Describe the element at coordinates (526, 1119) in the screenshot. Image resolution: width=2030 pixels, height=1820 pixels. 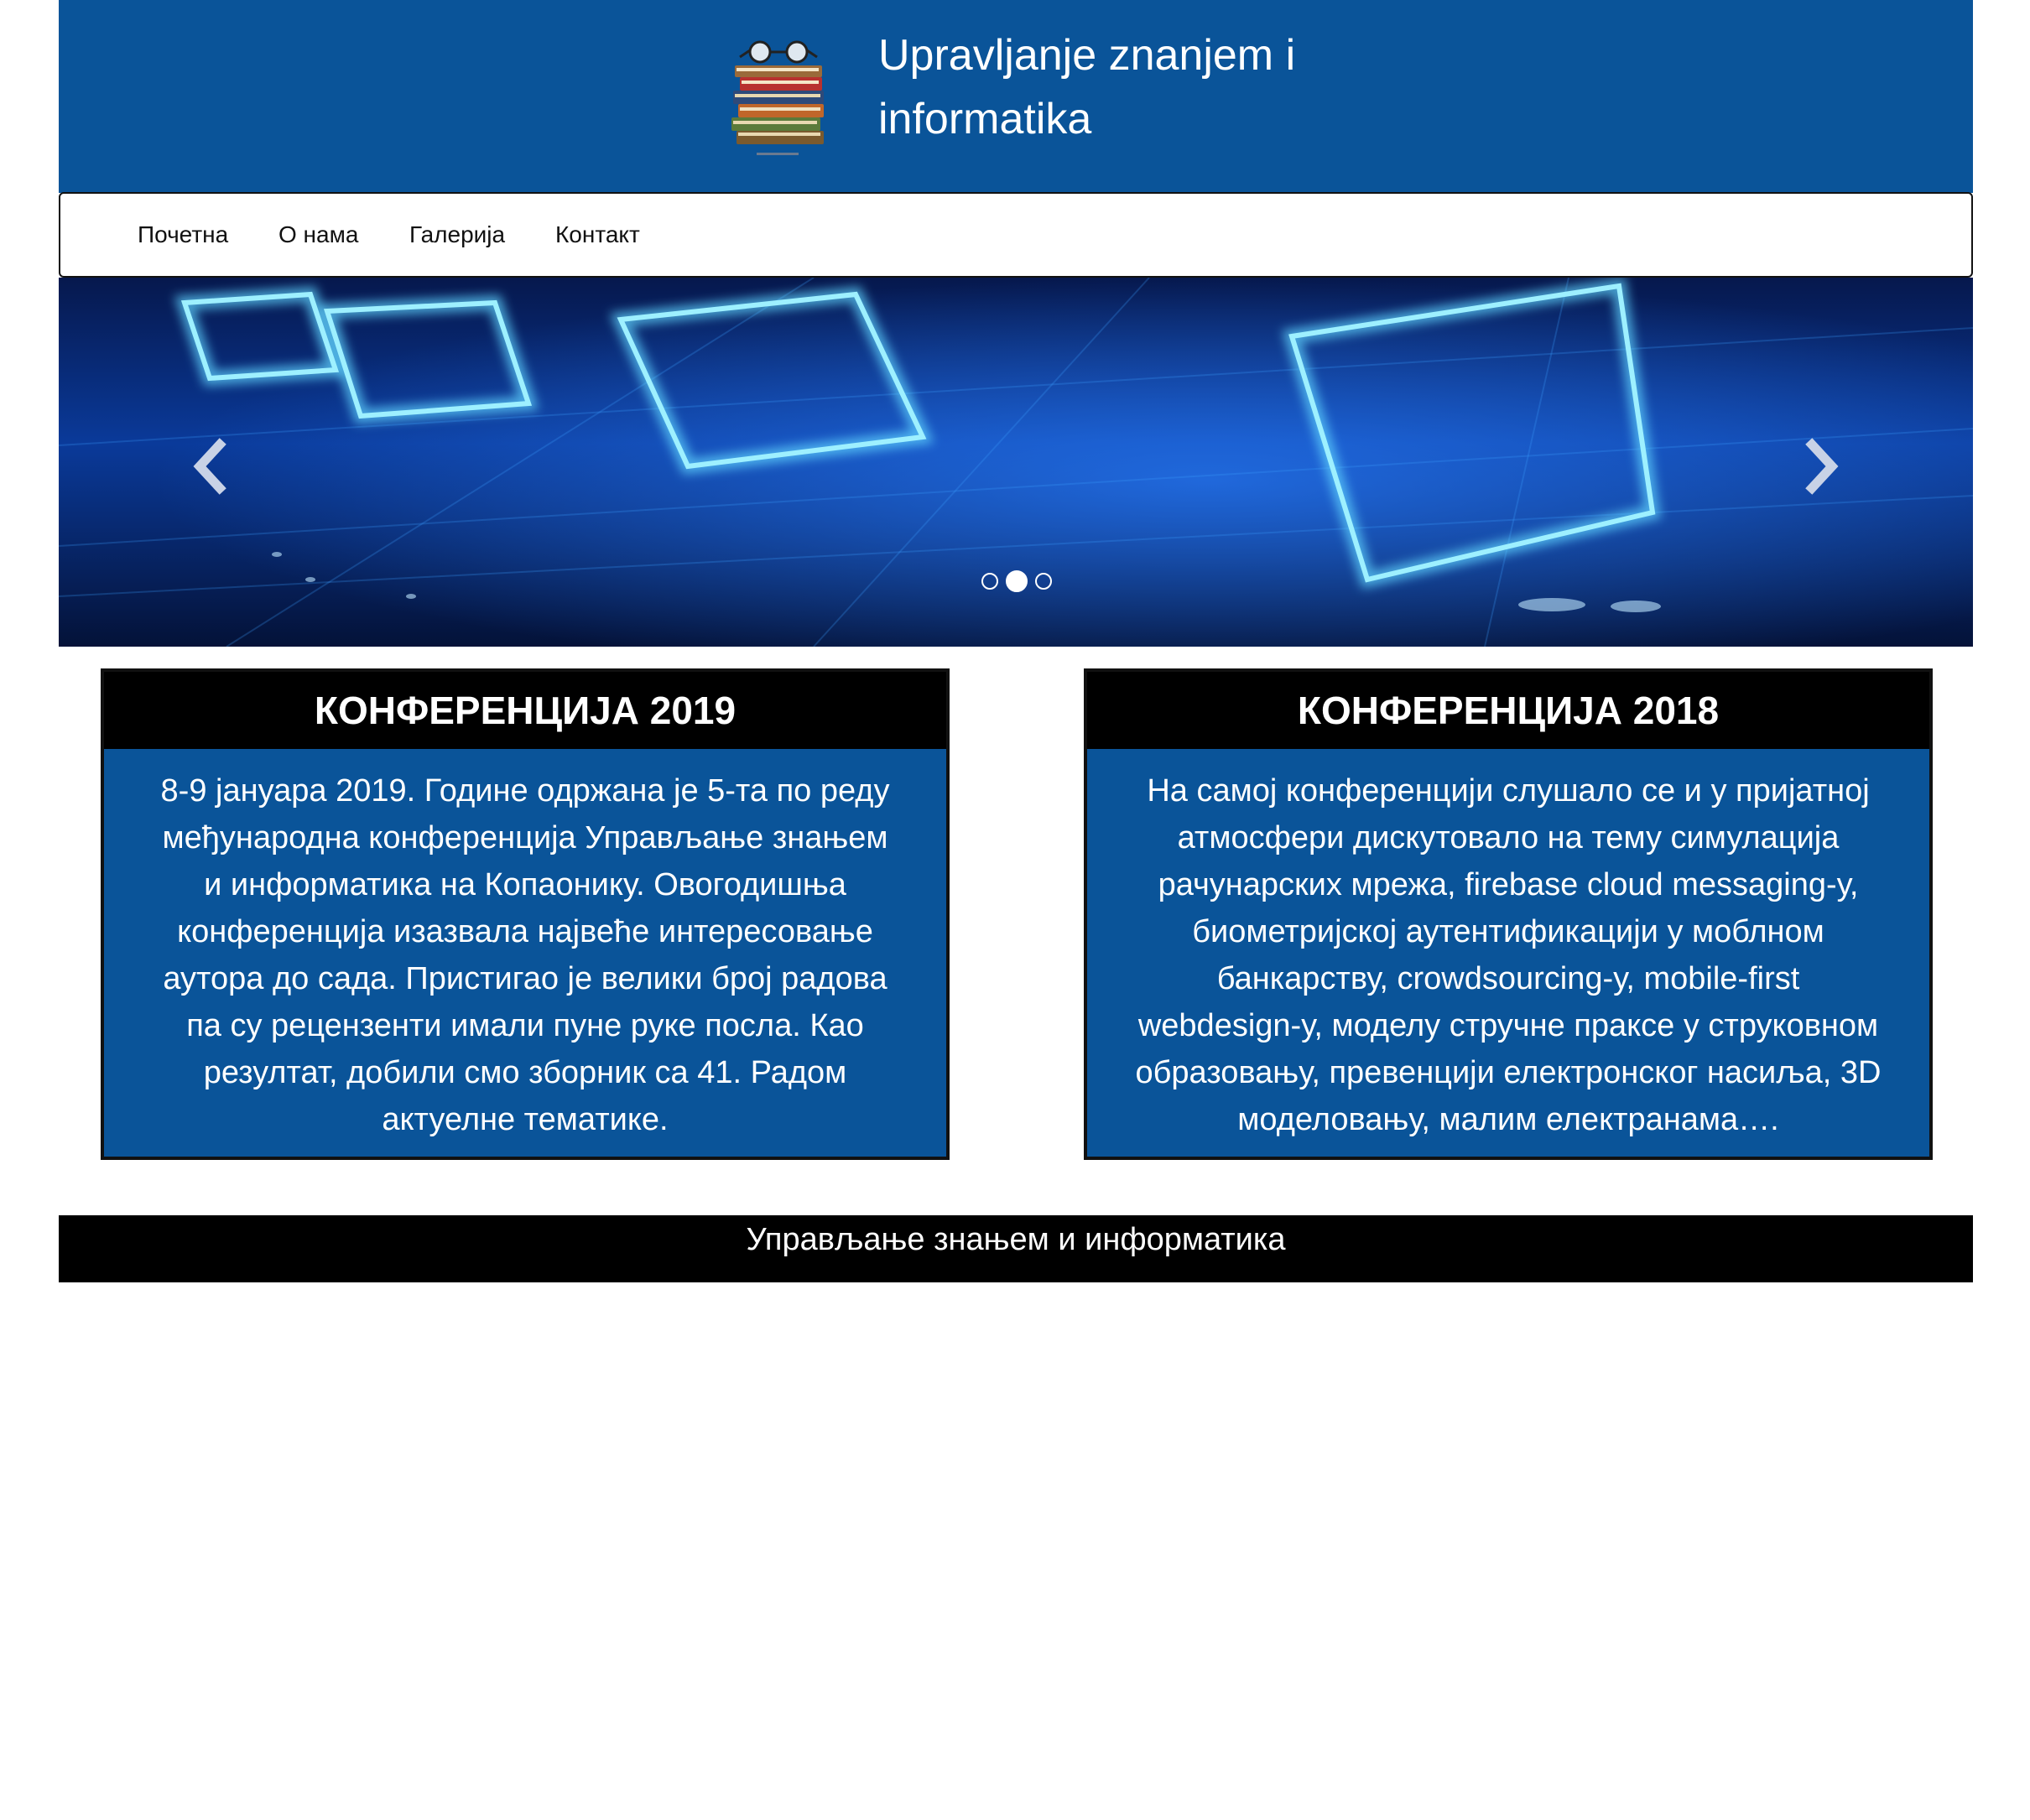
I see `card-text-line: актуелне тематике.` at that location.